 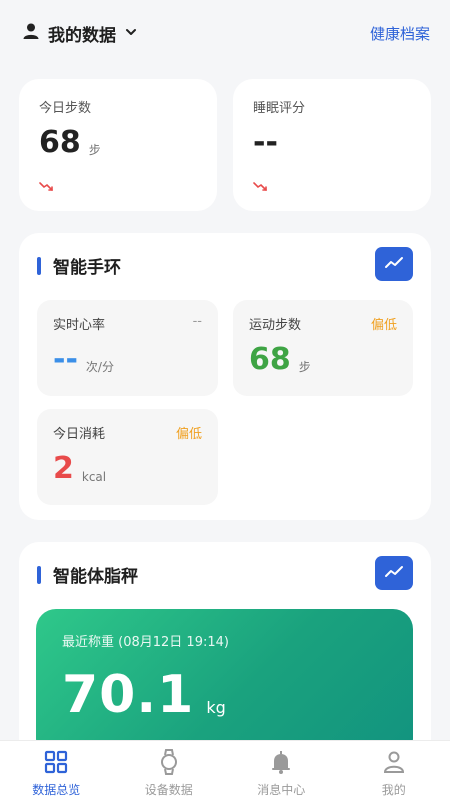 I want to click on tab-label: 我的, so click(x=393, y=790).